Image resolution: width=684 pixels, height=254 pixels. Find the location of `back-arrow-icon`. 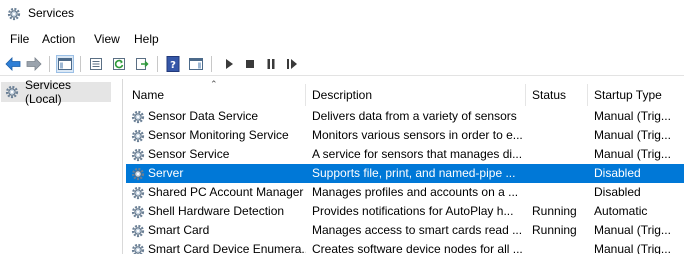

back-arrow-icon is located at coordinates (13, 64).